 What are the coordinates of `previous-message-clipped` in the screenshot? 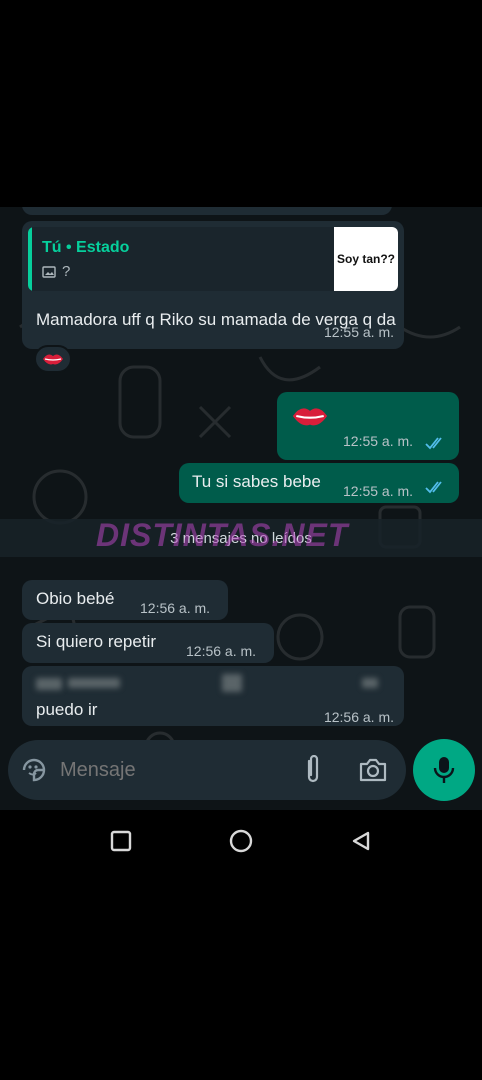 It's located at (207, 211).